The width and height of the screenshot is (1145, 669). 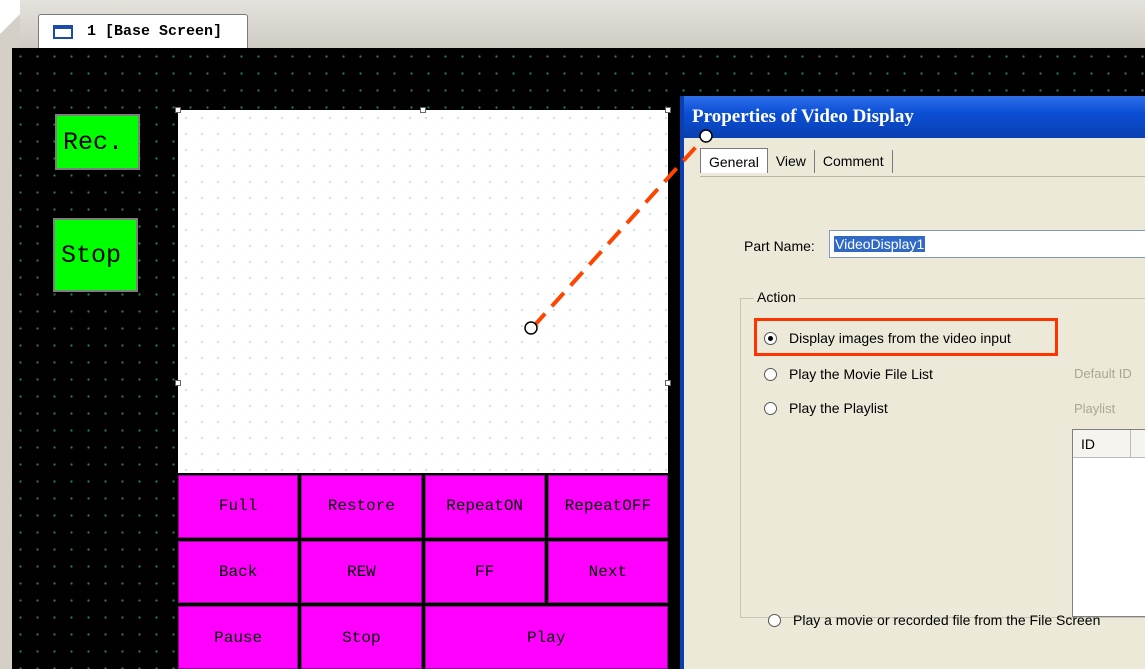 I want to click on next-button: Next, so click(x=607, y=572).